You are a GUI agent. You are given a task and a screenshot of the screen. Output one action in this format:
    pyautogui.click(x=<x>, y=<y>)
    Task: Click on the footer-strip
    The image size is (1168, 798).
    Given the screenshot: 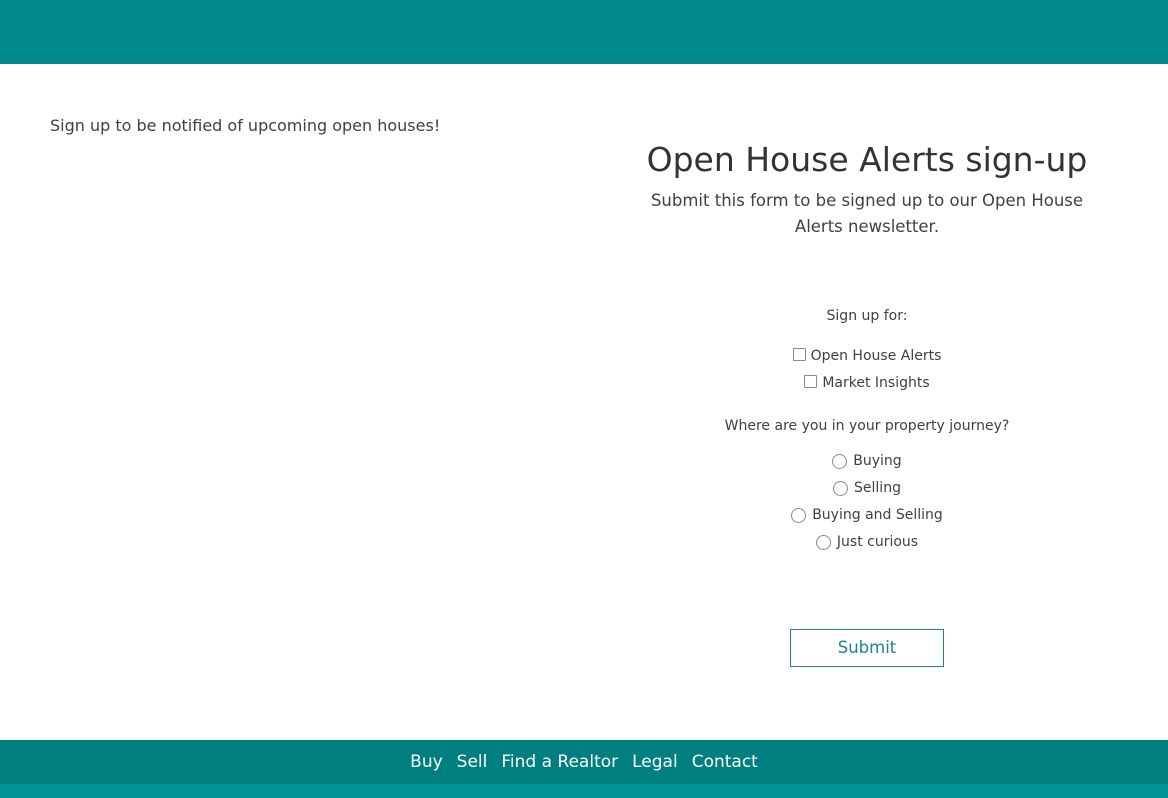 What is the action you would take?
    pyautogui.click(x=584, y=791)
    